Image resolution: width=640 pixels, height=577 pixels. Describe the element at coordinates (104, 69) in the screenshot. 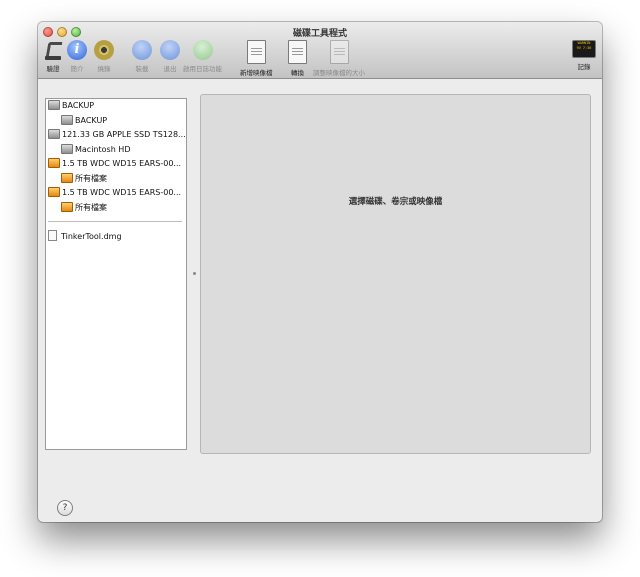

I see `toolbar-label: 燒錄` at that location.